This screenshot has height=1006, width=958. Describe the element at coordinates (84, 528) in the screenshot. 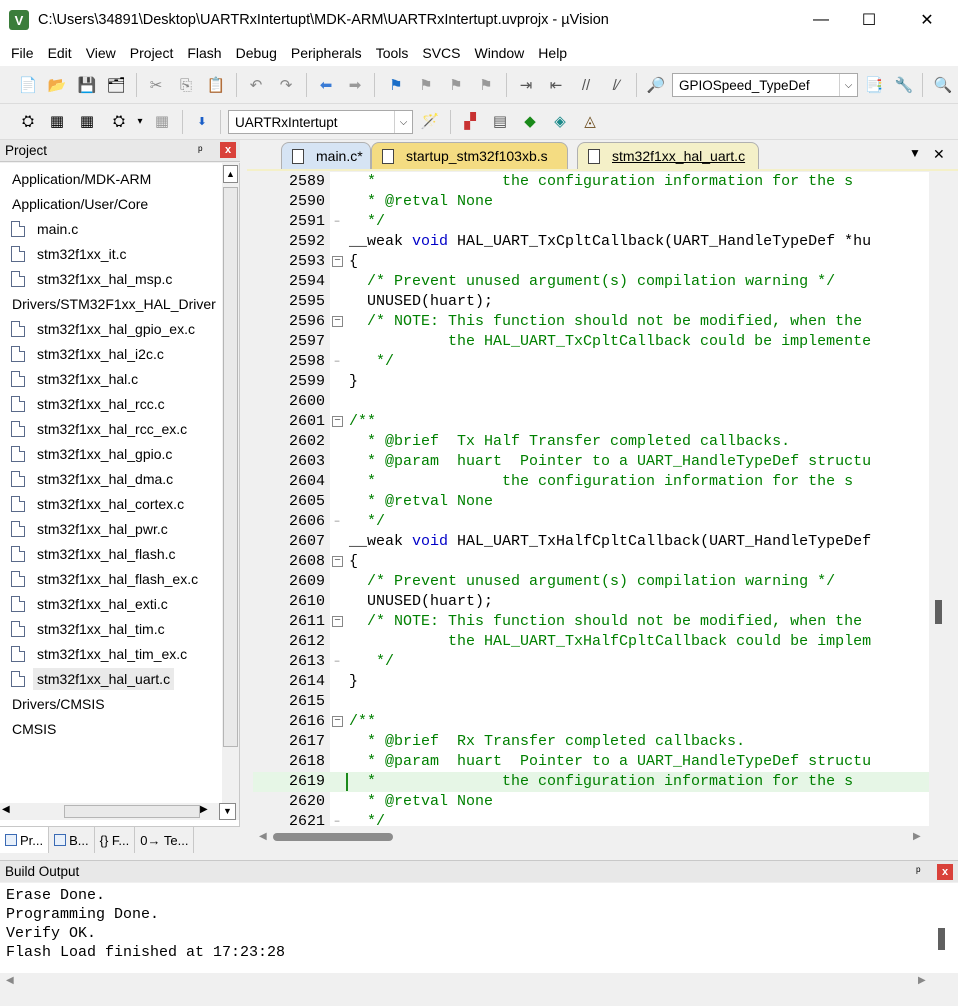

I see `tree-file: stm32f1xx_hal_pwr.c` at that location.